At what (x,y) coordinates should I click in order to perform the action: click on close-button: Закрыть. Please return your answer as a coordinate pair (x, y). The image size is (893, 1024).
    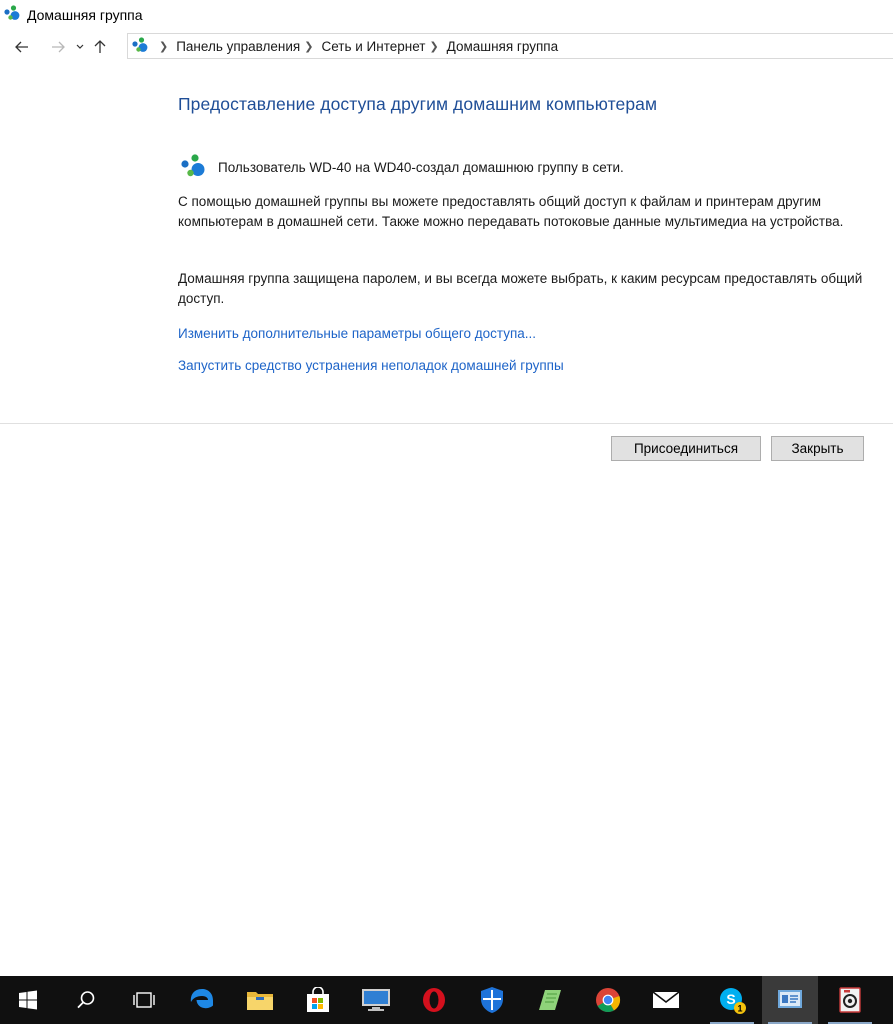
    Looking at the image, I should click on (817, 448).